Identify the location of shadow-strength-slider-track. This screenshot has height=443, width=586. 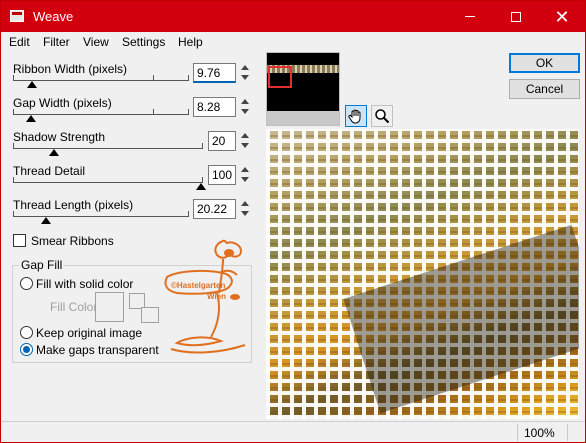
(108, 148).